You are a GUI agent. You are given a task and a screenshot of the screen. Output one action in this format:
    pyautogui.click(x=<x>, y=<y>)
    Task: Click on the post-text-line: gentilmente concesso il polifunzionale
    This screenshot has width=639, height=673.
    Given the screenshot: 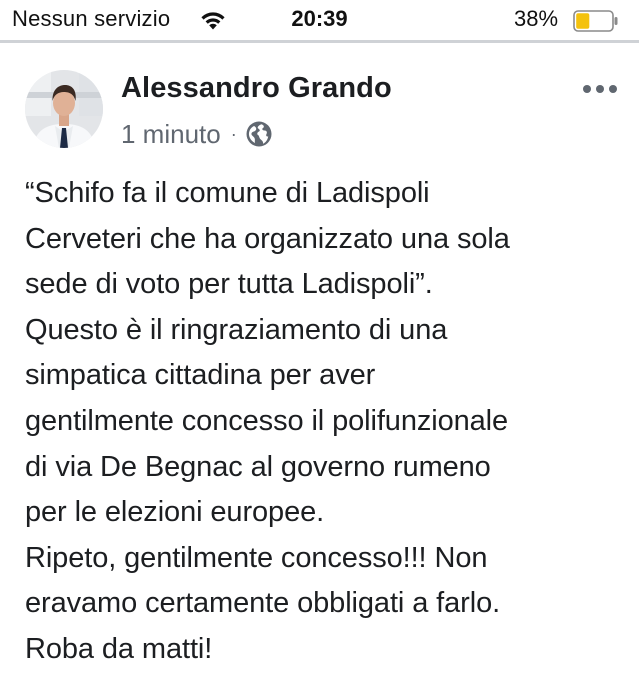 What is the action you would take?
    pyautogui.click(x=267, y=420)
    